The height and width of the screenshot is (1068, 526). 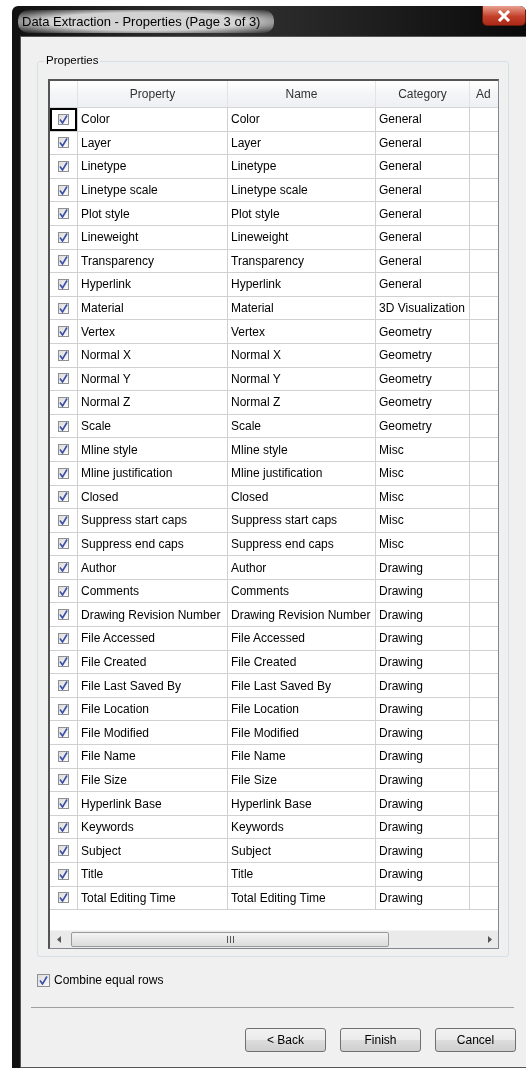 I want to click on dialog-button: Finish, so click(x=380, y=1040).